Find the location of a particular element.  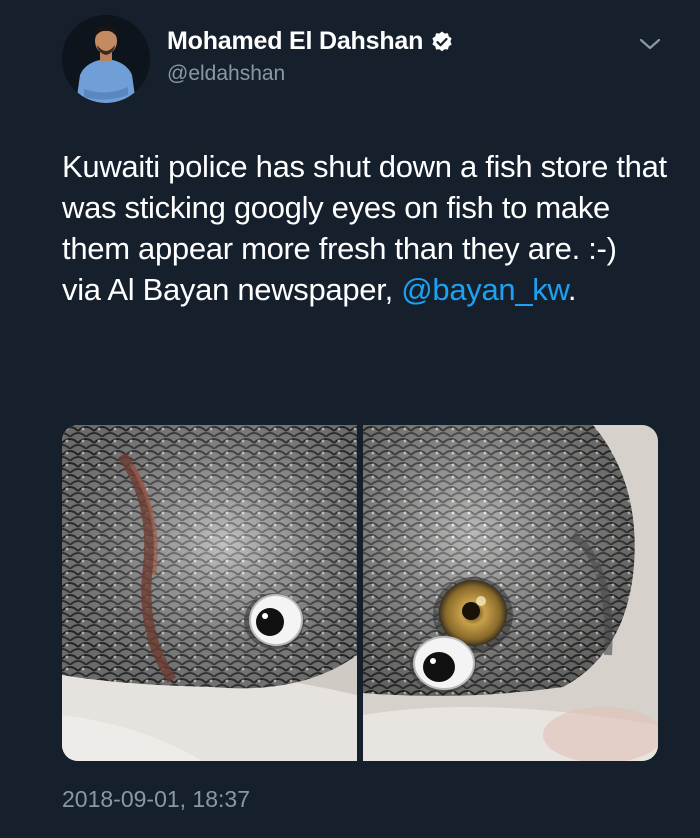

mention-link: @bayan_kw is located at coordinates (484, 289).